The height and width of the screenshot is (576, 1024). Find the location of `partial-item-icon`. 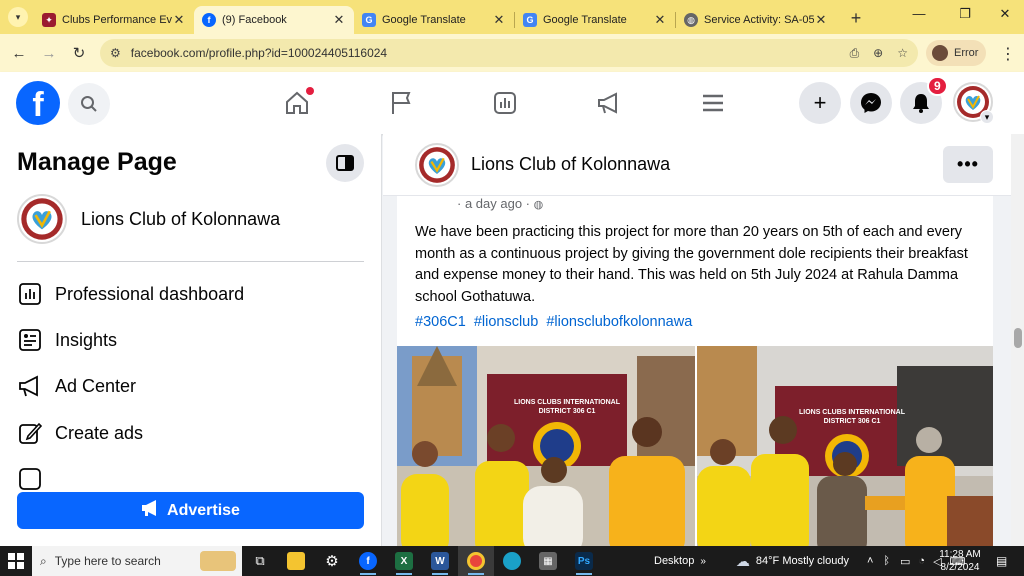

partial-item-icon is located at coordinates (30, 479).